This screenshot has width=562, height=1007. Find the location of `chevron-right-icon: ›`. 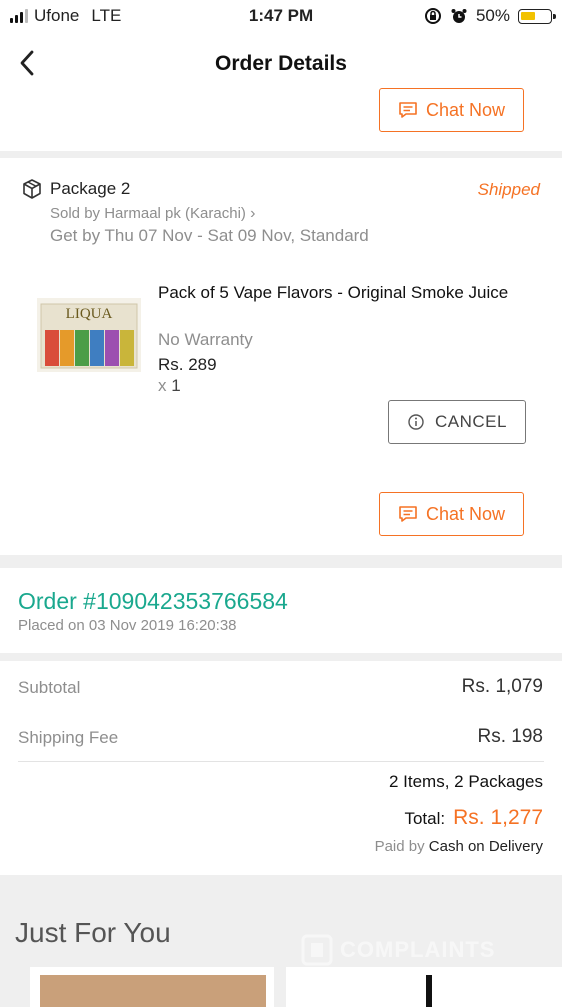

chevron-right-icon: › is located at coordinates (253, 213).